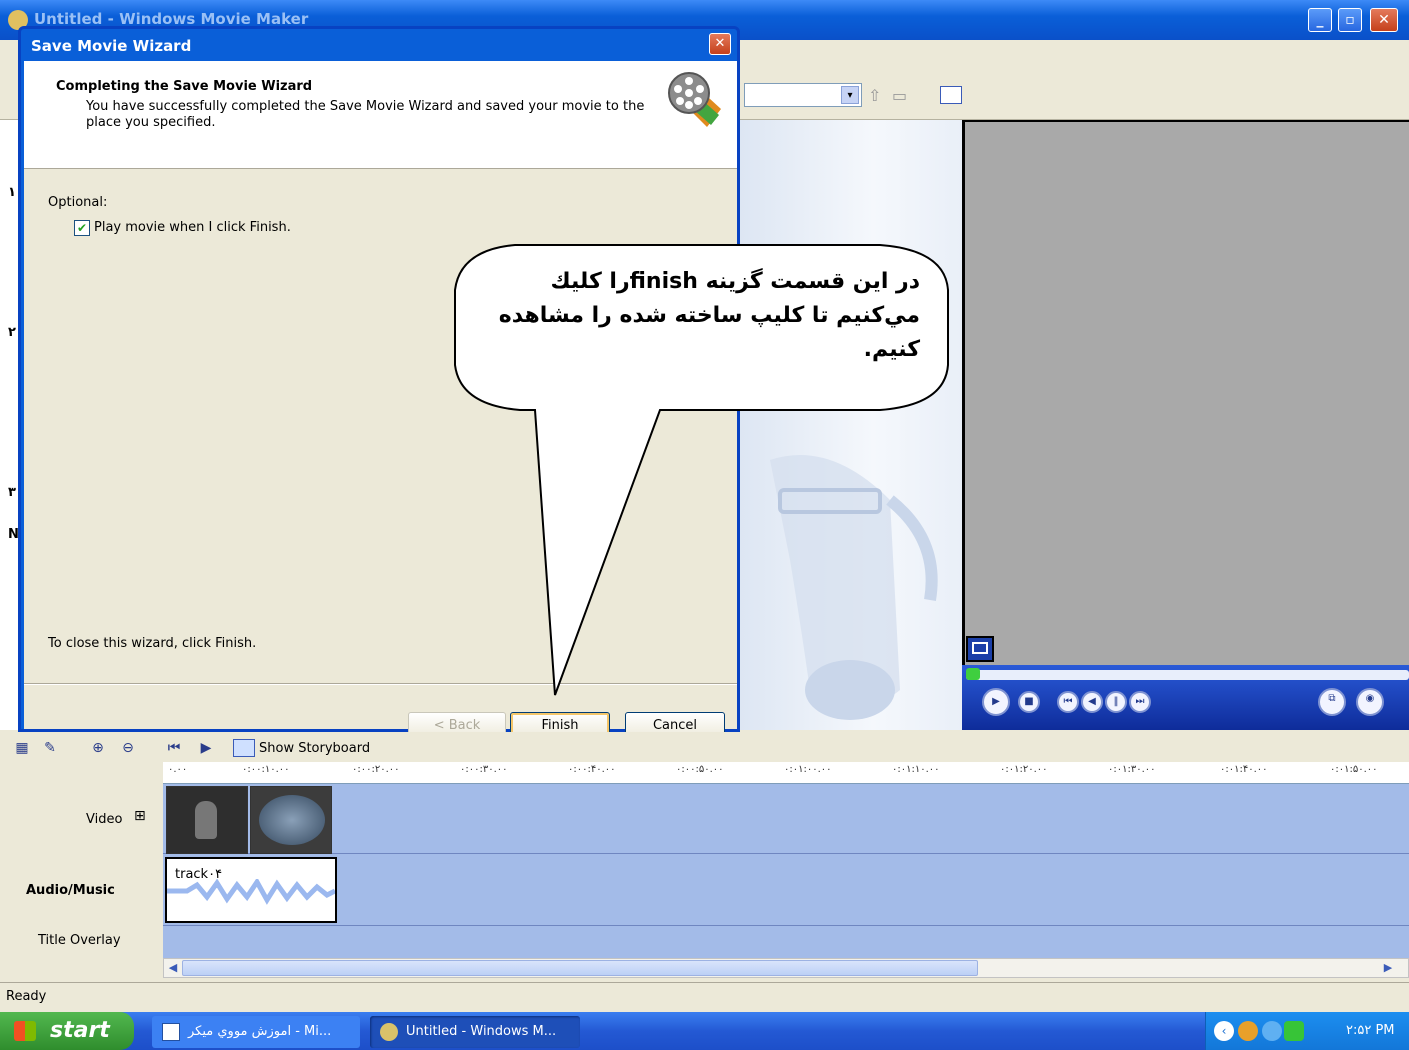  I want to click on status-bar: Ready, so click(704, 997).